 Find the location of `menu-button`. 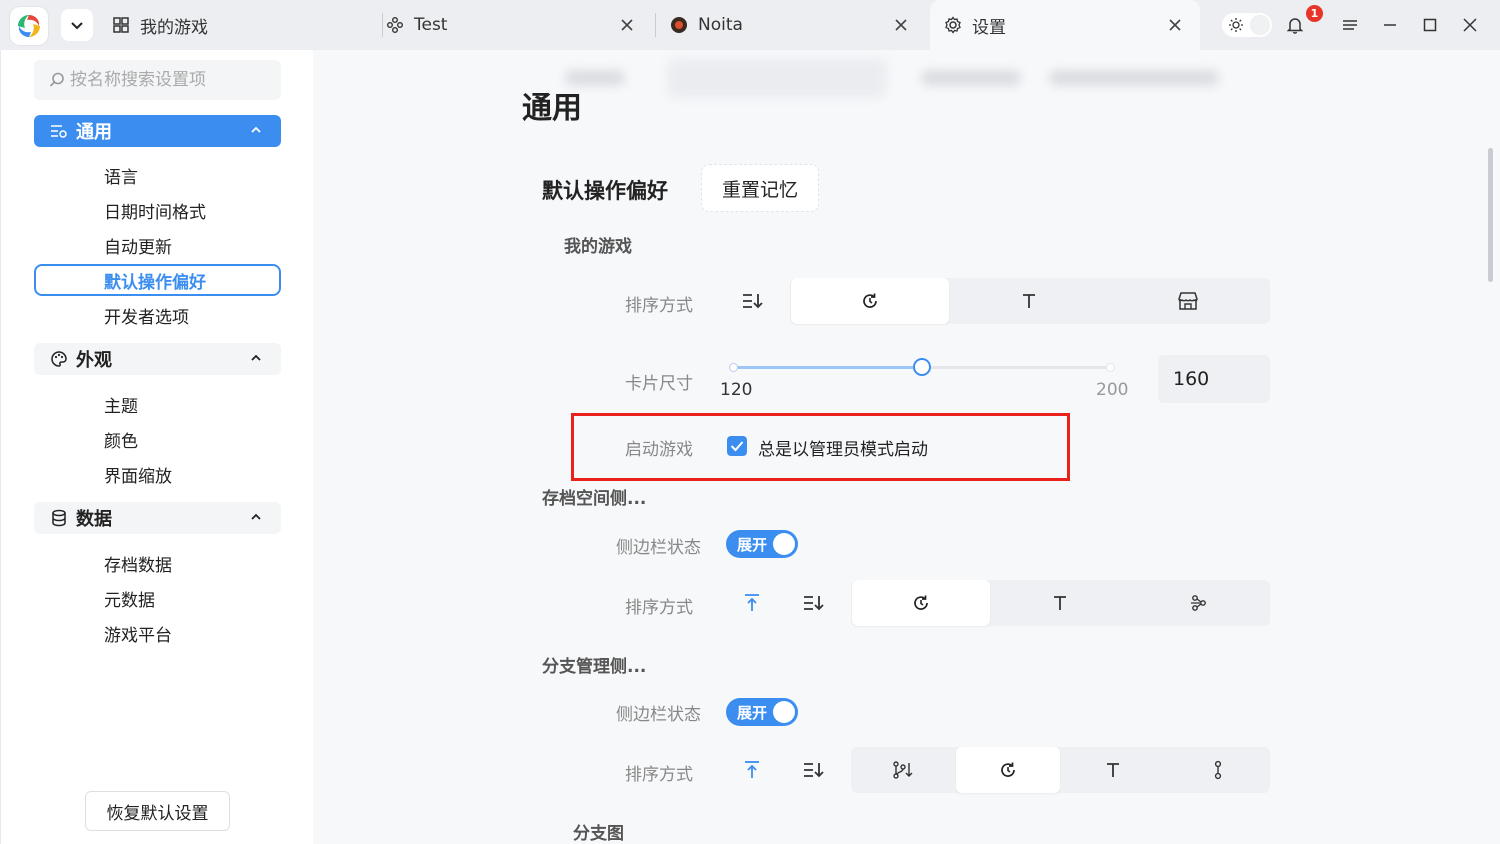

menu-button is located at coordinates (1350, 25).